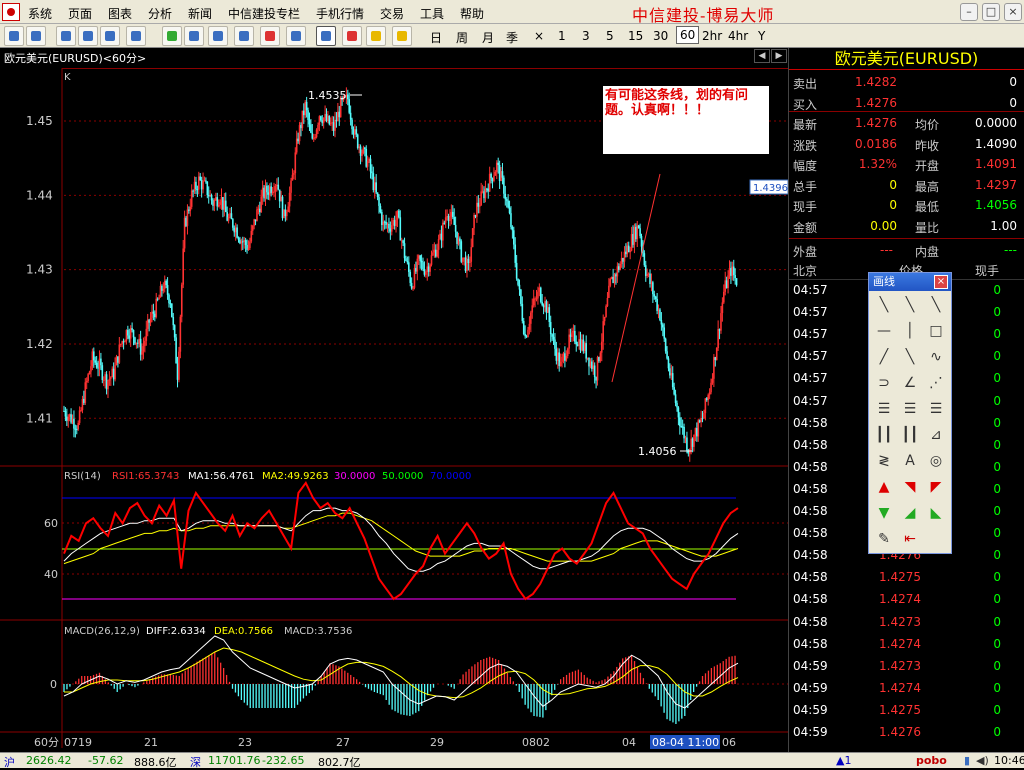 This screenshot has width=1024, height=770. What do you see at coordinates (761, 36) in the screenshot?
I see `period-year: Y` at bounding box center [761, 36].